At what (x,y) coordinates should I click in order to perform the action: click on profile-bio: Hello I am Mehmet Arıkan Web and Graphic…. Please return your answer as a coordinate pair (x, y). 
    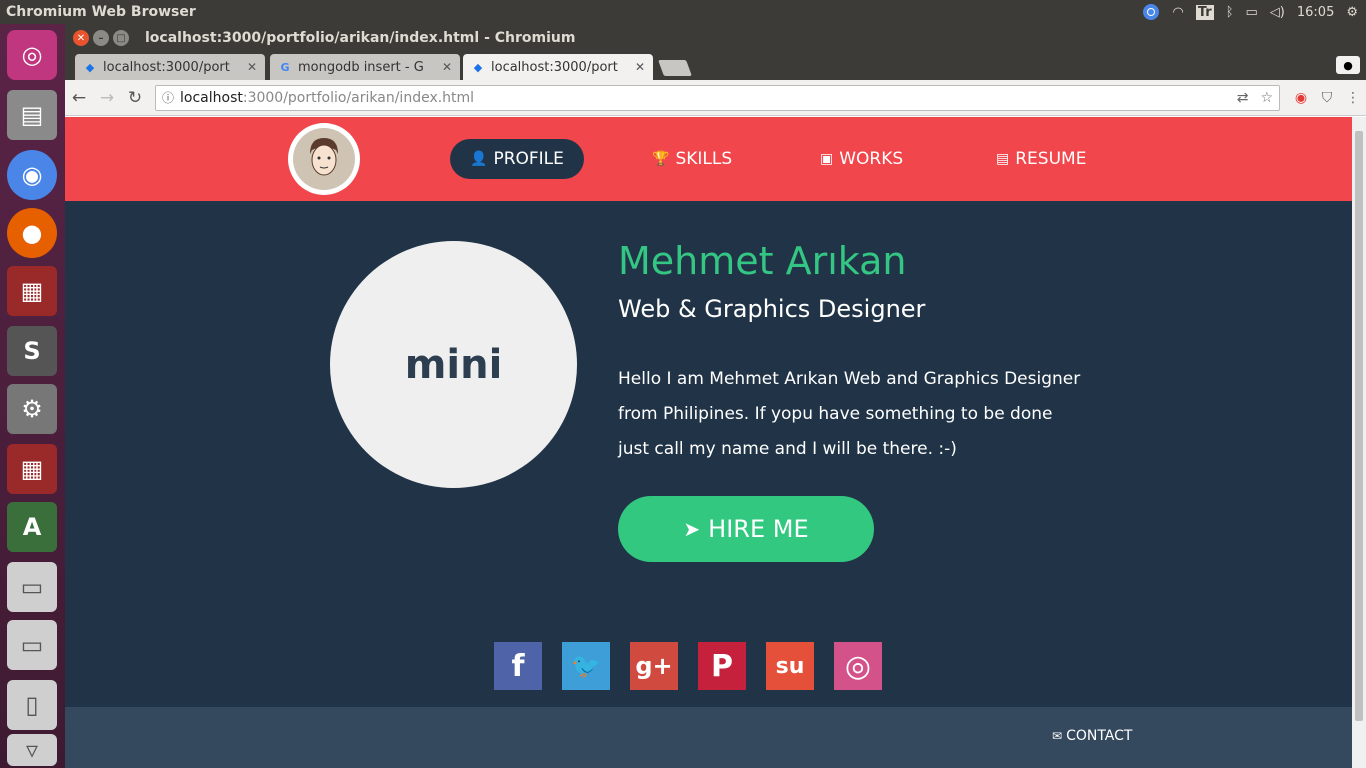
    Looking at the image, I should click on (849, 414).